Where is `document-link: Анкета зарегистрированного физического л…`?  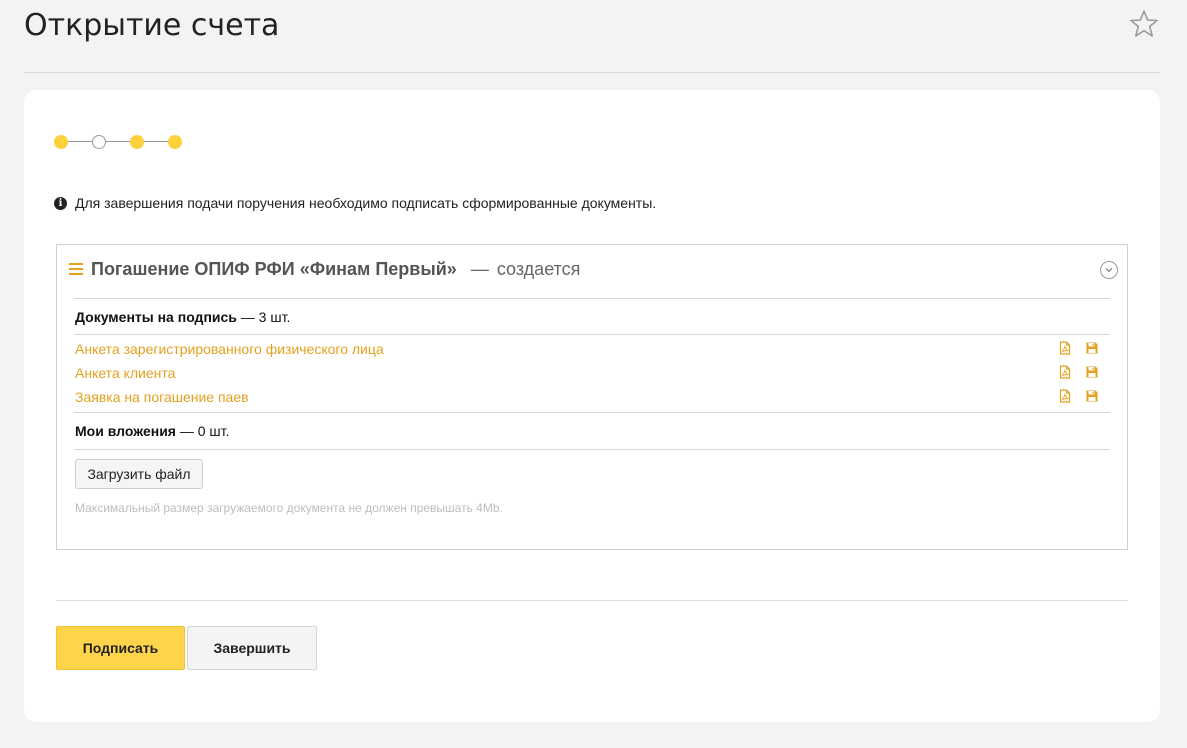
document-link: Анкета зарегистрированного физического л… is located at coordinates (229, 349).